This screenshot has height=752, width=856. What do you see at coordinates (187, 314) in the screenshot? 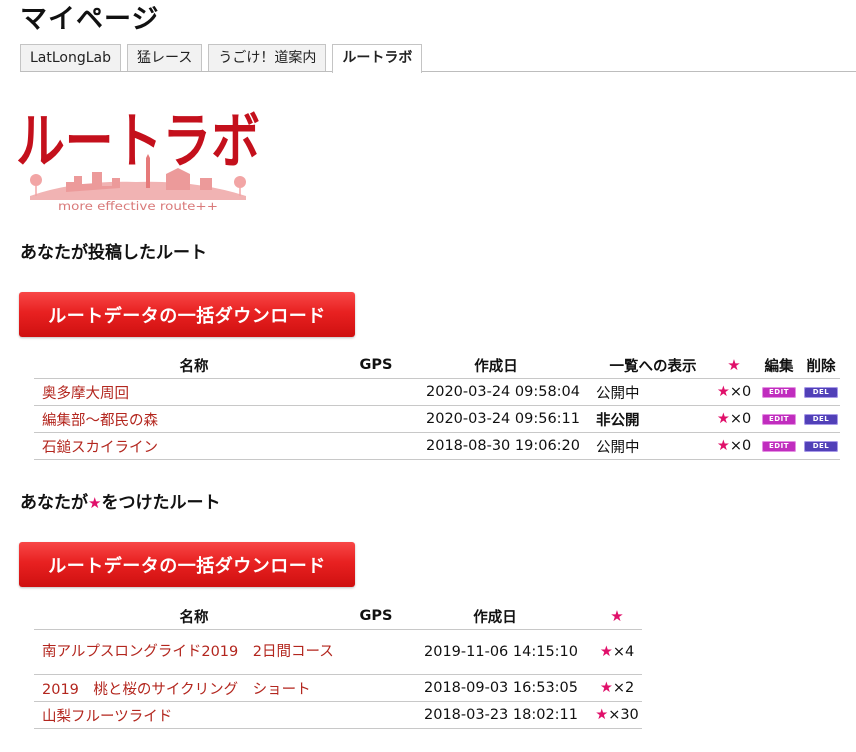
I see `bulk-download-posted-button: ルートデータの一括ダウンロード` at bounding box center [187, 314].